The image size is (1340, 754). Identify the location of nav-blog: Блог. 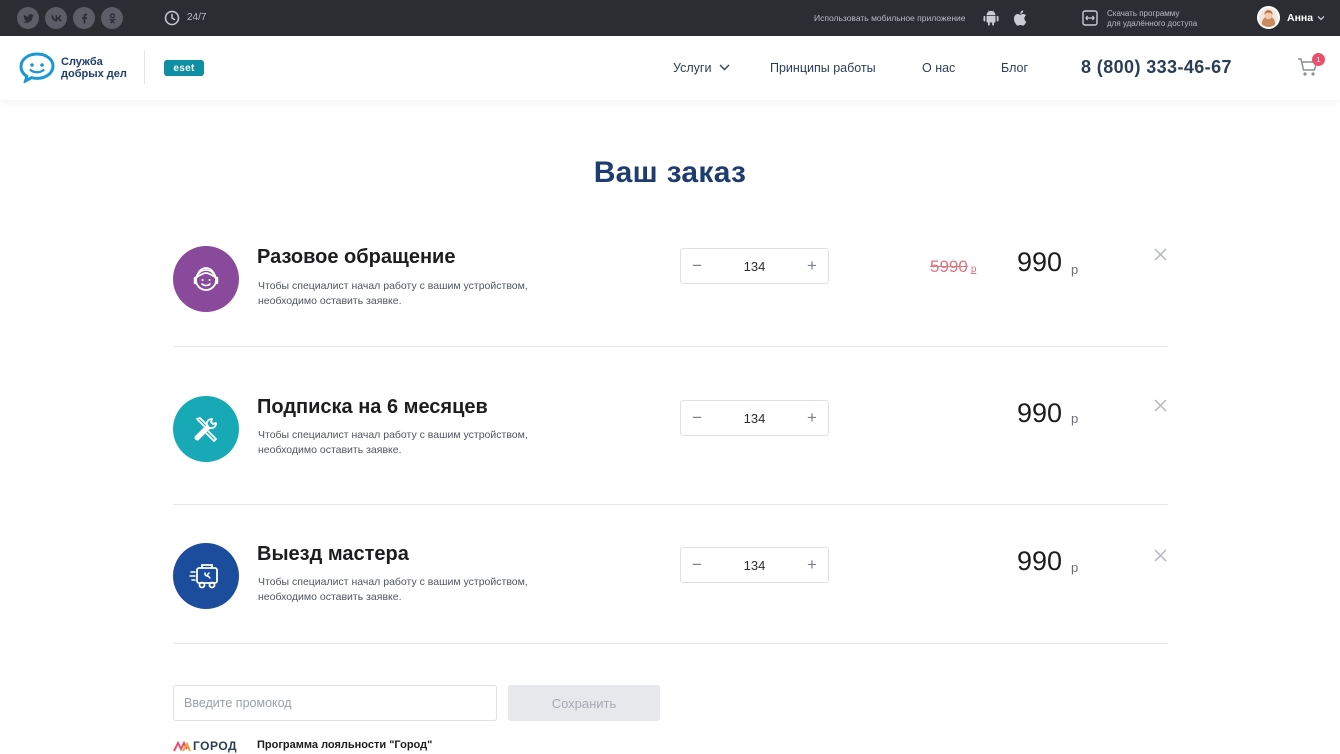
(1014, 68).